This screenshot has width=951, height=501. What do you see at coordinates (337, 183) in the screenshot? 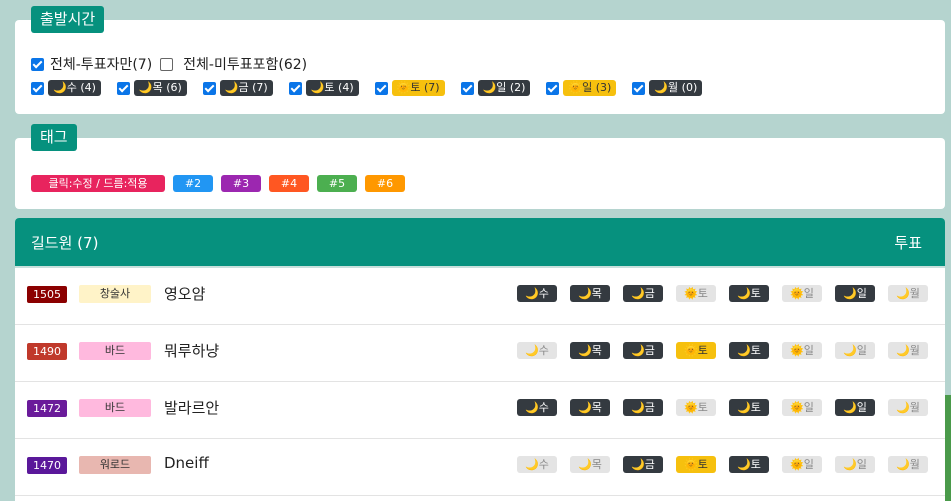
I see `tag-button: #5` at bounding box center [337, 183].